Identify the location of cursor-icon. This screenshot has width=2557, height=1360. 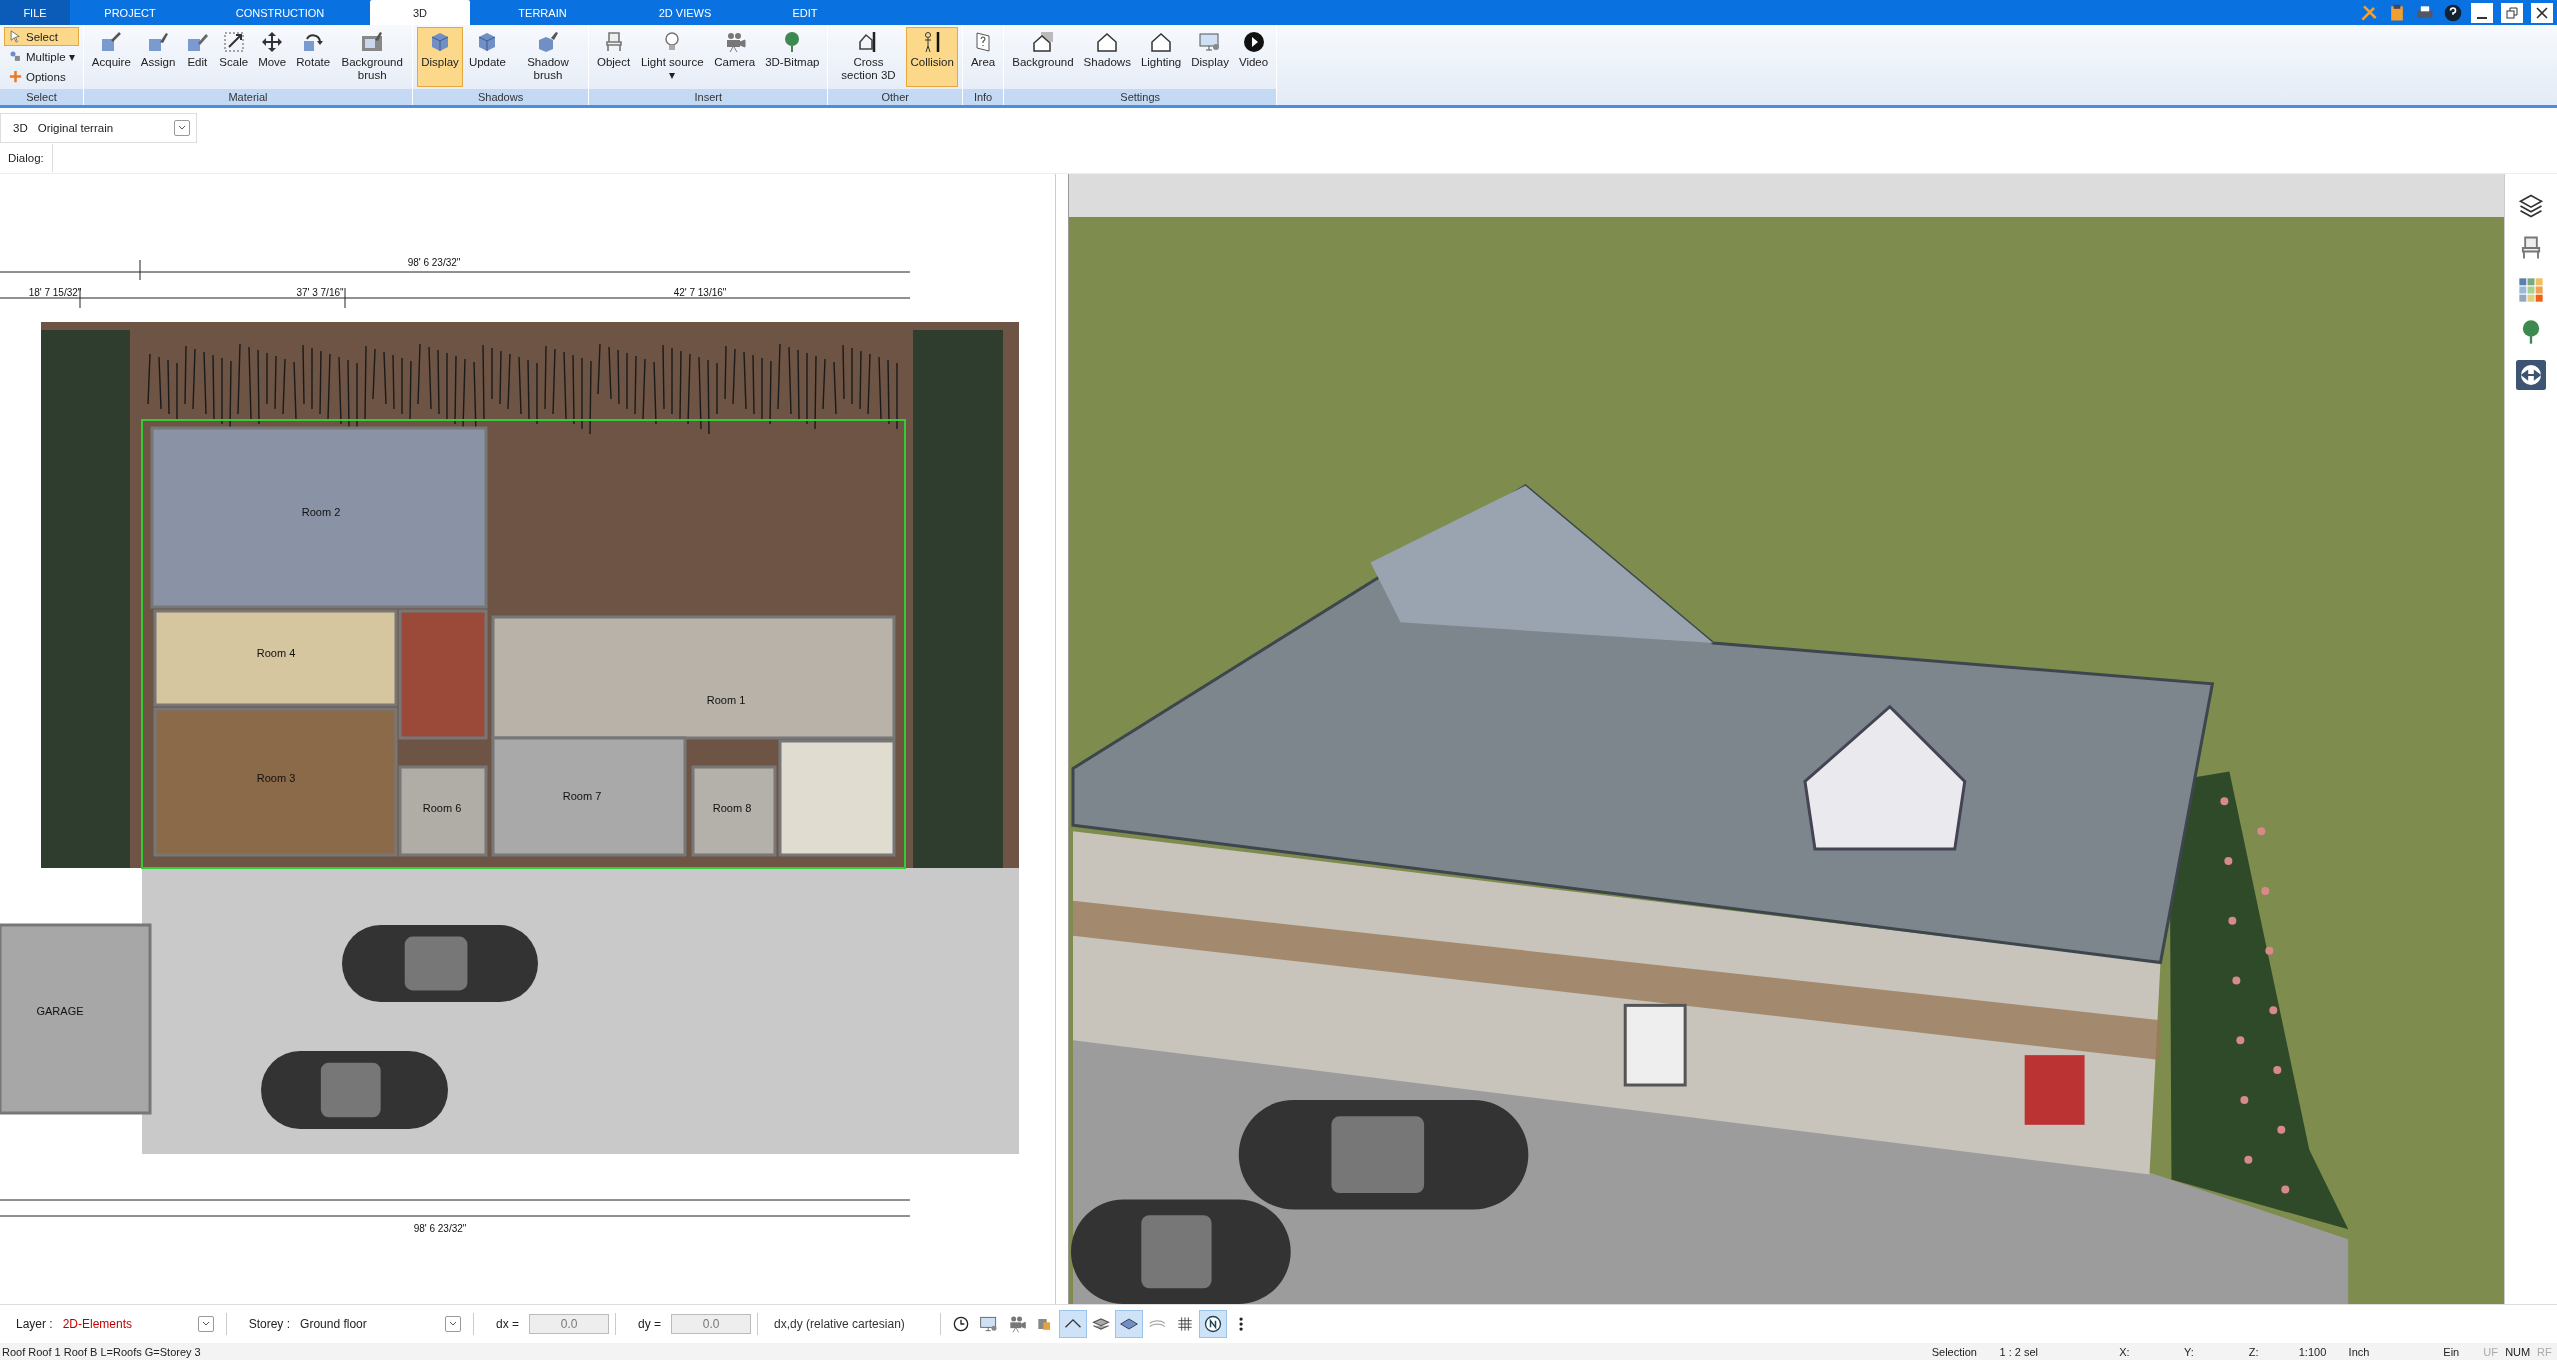
(15, 36).